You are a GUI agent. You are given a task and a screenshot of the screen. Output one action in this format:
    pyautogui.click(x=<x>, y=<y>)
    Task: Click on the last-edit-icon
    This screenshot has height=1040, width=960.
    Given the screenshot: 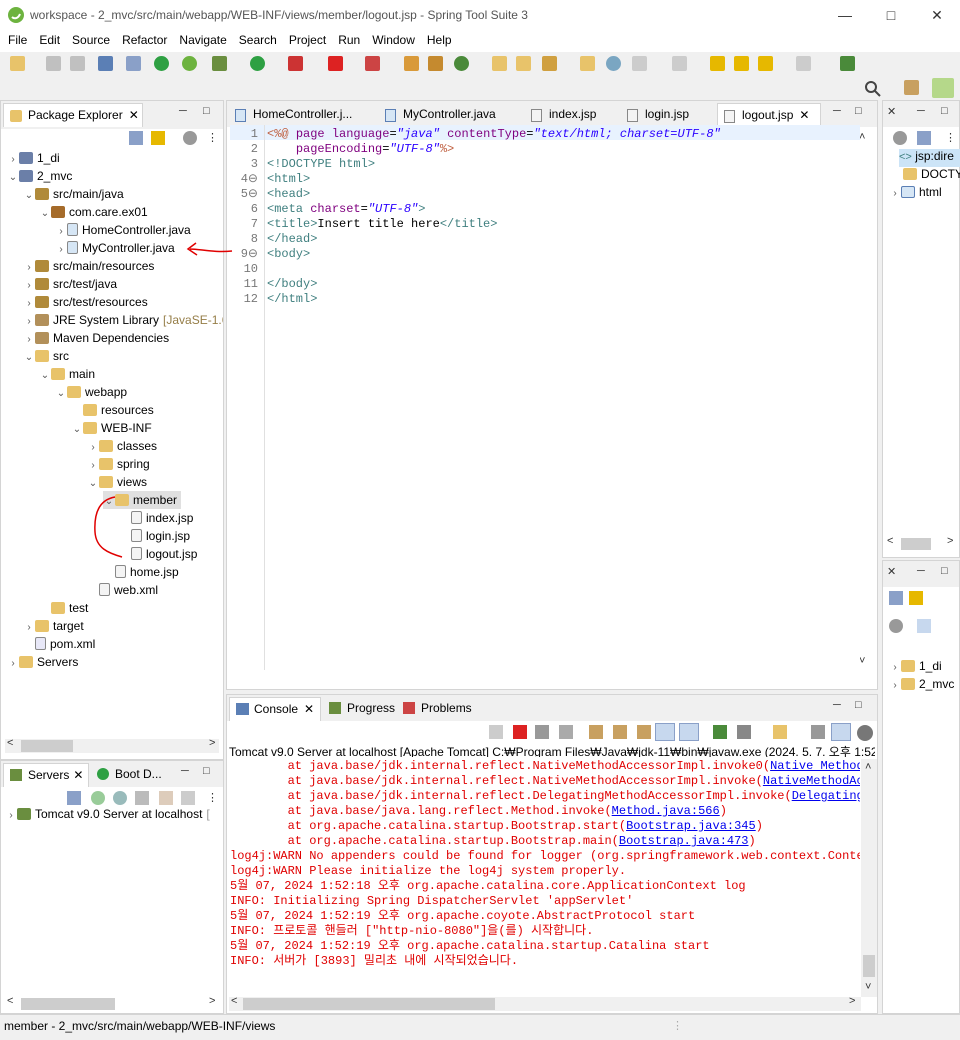 What is the action you would take?
    pyautogui.click(x=717, y=63)
    